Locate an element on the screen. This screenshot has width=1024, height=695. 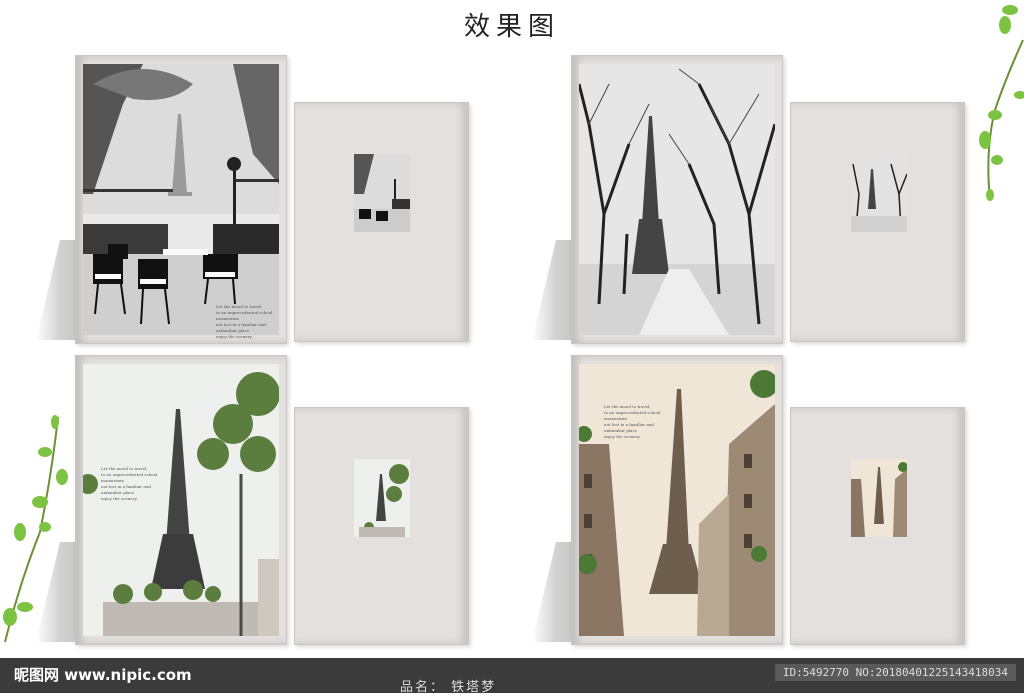
page-title: 效果图 is located at coordinates (511, 27).